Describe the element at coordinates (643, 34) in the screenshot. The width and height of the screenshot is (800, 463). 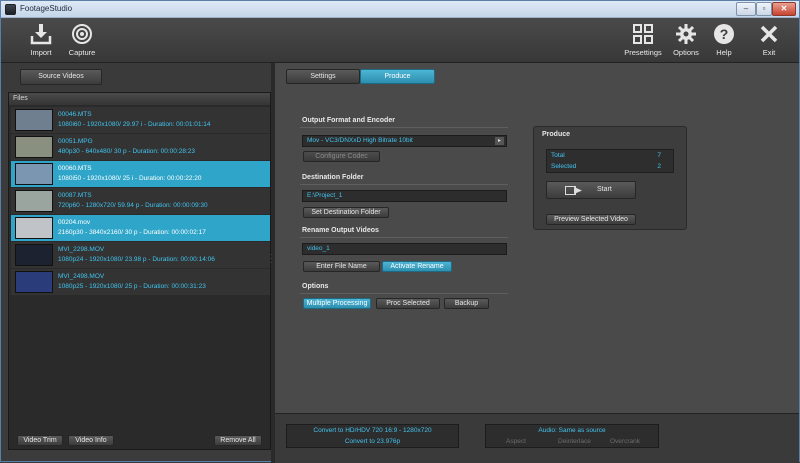
I see `grid-icon` at that location.